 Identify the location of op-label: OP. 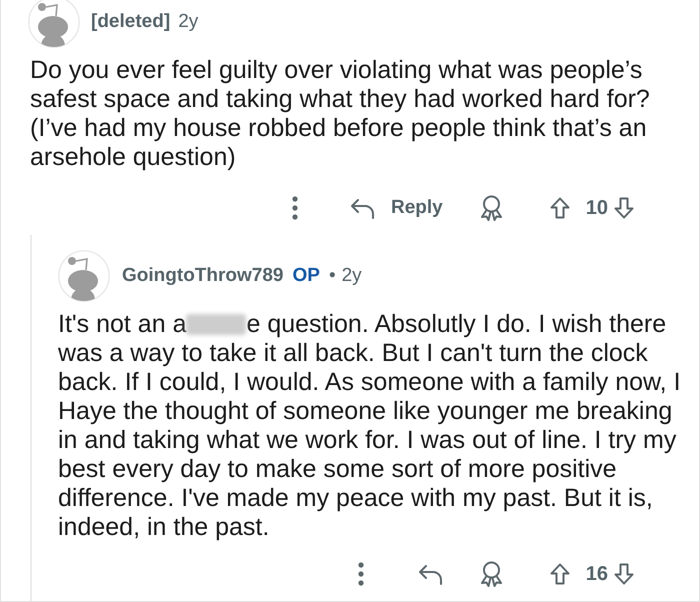
(306, 276).